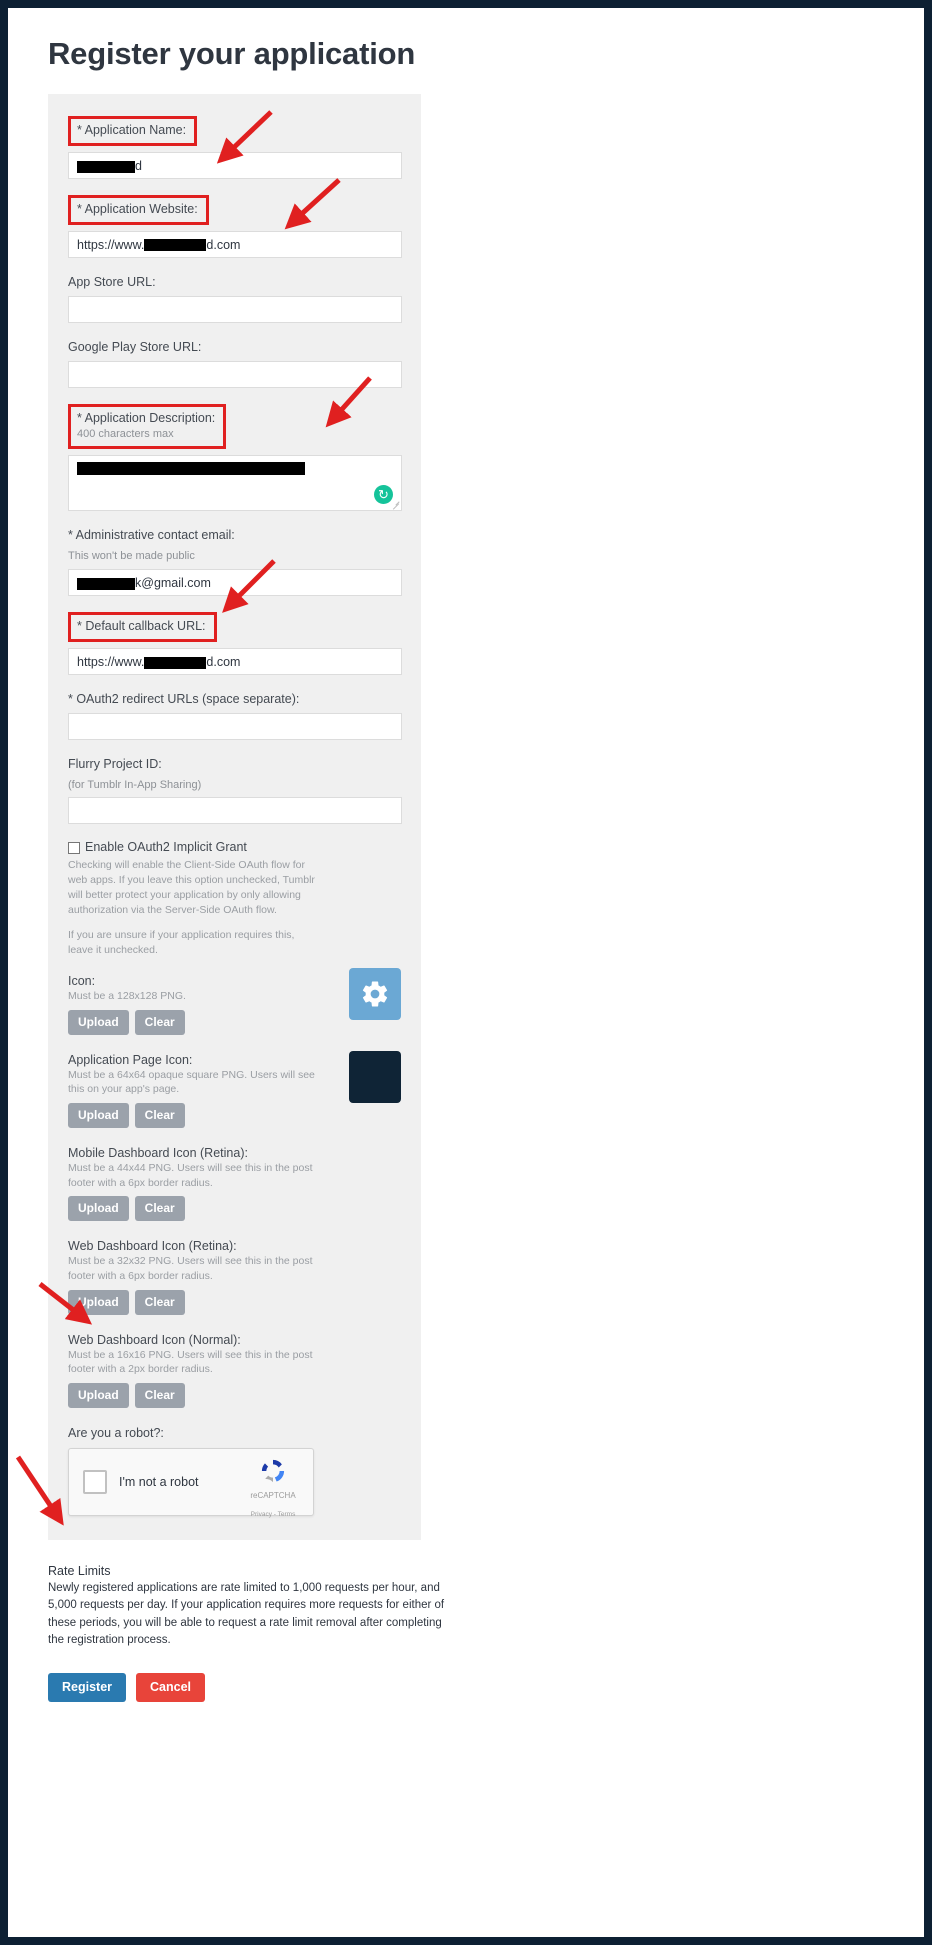 The image size is (932, 1945). What do you see at coordinates (111, 244) in the screenshot?
I see `website-value-prefix: https://www.` at bounding box center [111, 244].